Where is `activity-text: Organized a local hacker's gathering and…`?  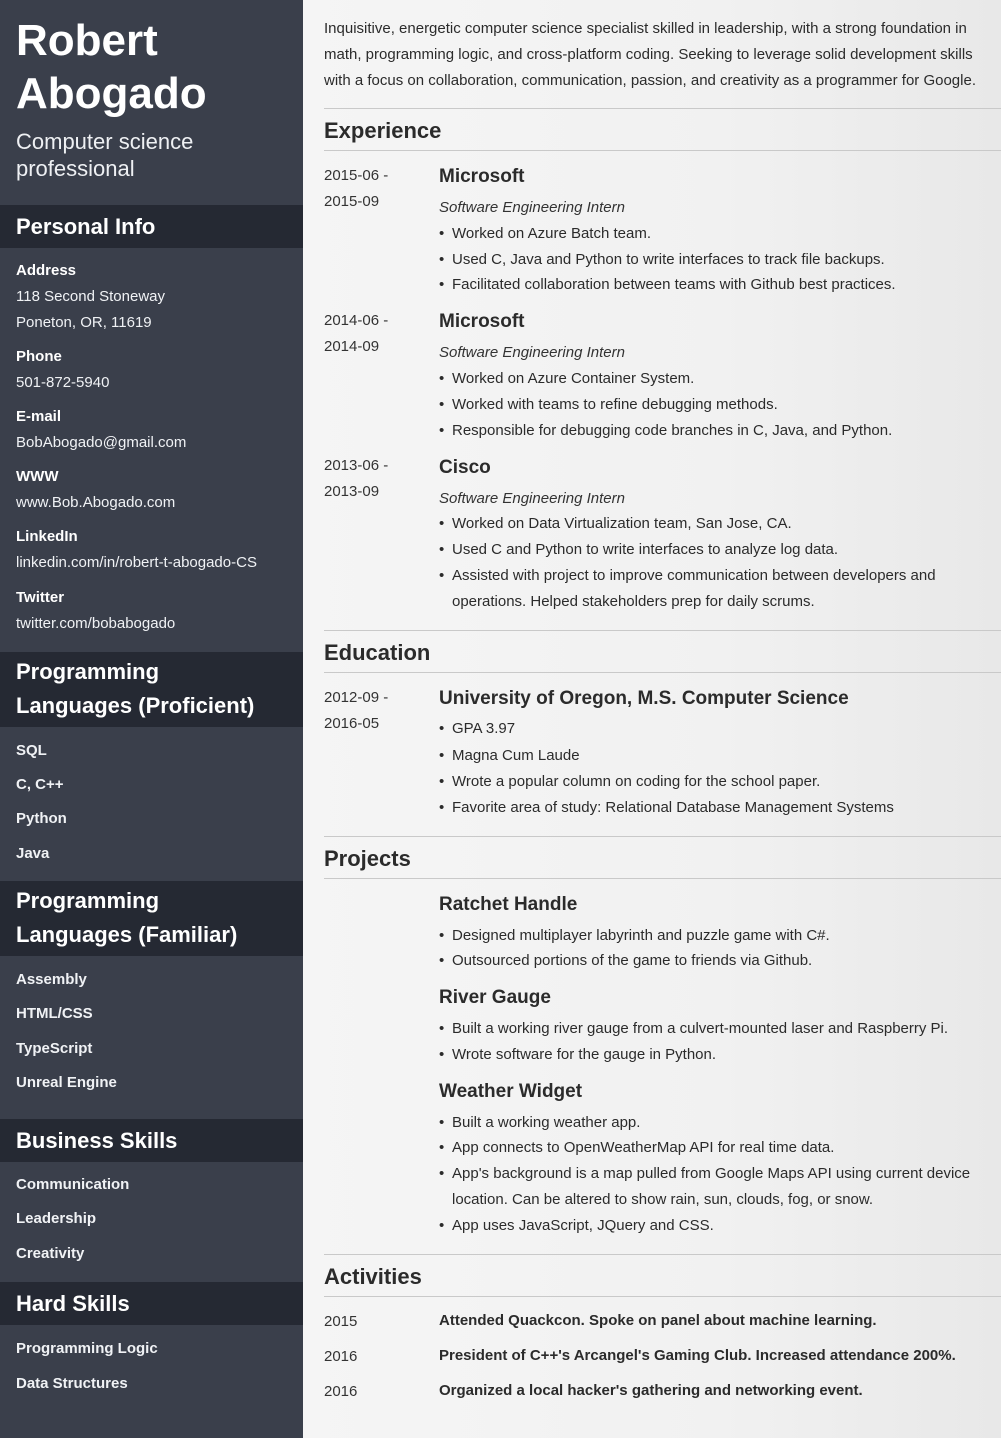 activity-text: Organized a local hacker's gathering and… is located at coordinates (651, 1390).